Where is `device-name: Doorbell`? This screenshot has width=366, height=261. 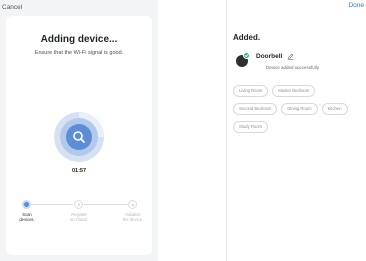 device-name: Doorbell is located at coordinates (269, 56).